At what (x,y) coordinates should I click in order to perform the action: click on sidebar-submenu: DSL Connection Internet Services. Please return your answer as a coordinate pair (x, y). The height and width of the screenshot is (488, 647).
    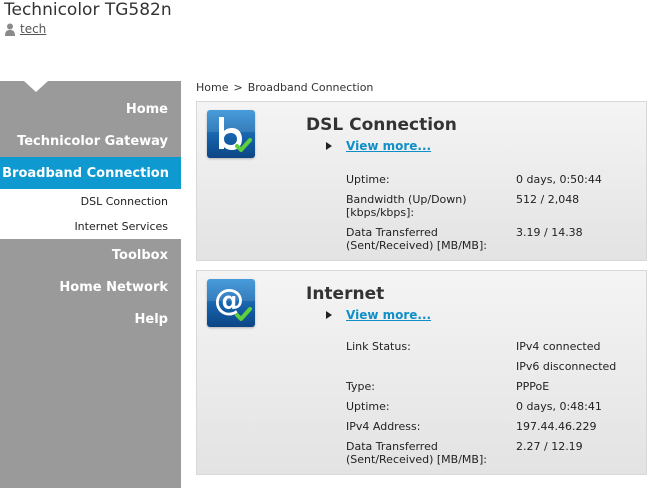
    Looking at the image, I should click on (90, 214).